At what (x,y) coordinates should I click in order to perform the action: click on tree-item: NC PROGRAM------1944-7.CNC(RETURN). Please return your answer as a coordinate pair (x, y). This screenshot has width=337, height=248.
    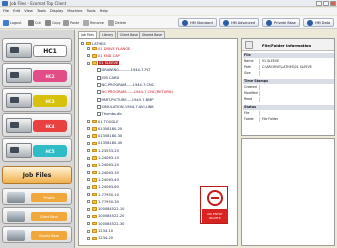
    Looking at the image, I should click on (135, 92).